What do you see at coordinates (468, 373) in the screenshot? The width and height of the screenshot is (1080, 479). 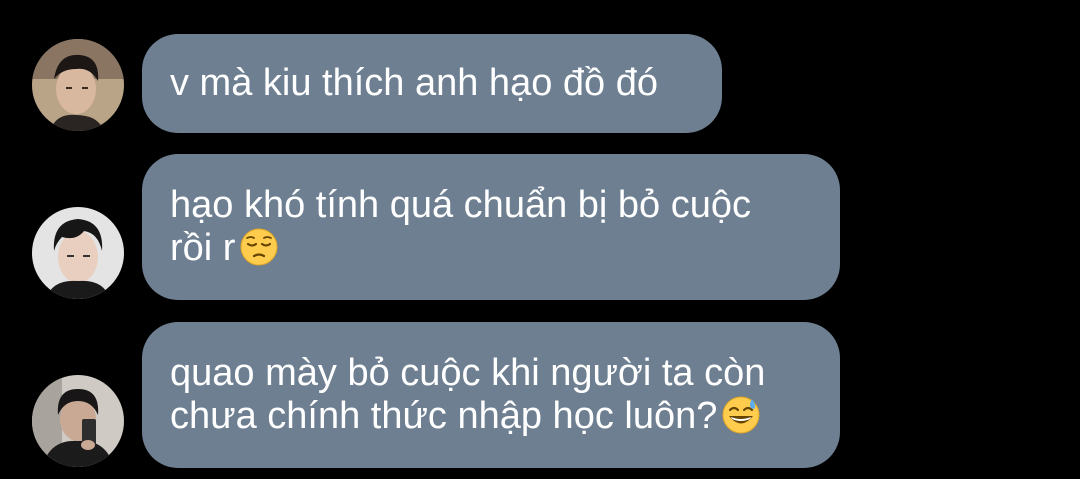 I see `message-text-line: quao mày bỏ cuộc khi người ta còn` at bounding box center [468, 373].